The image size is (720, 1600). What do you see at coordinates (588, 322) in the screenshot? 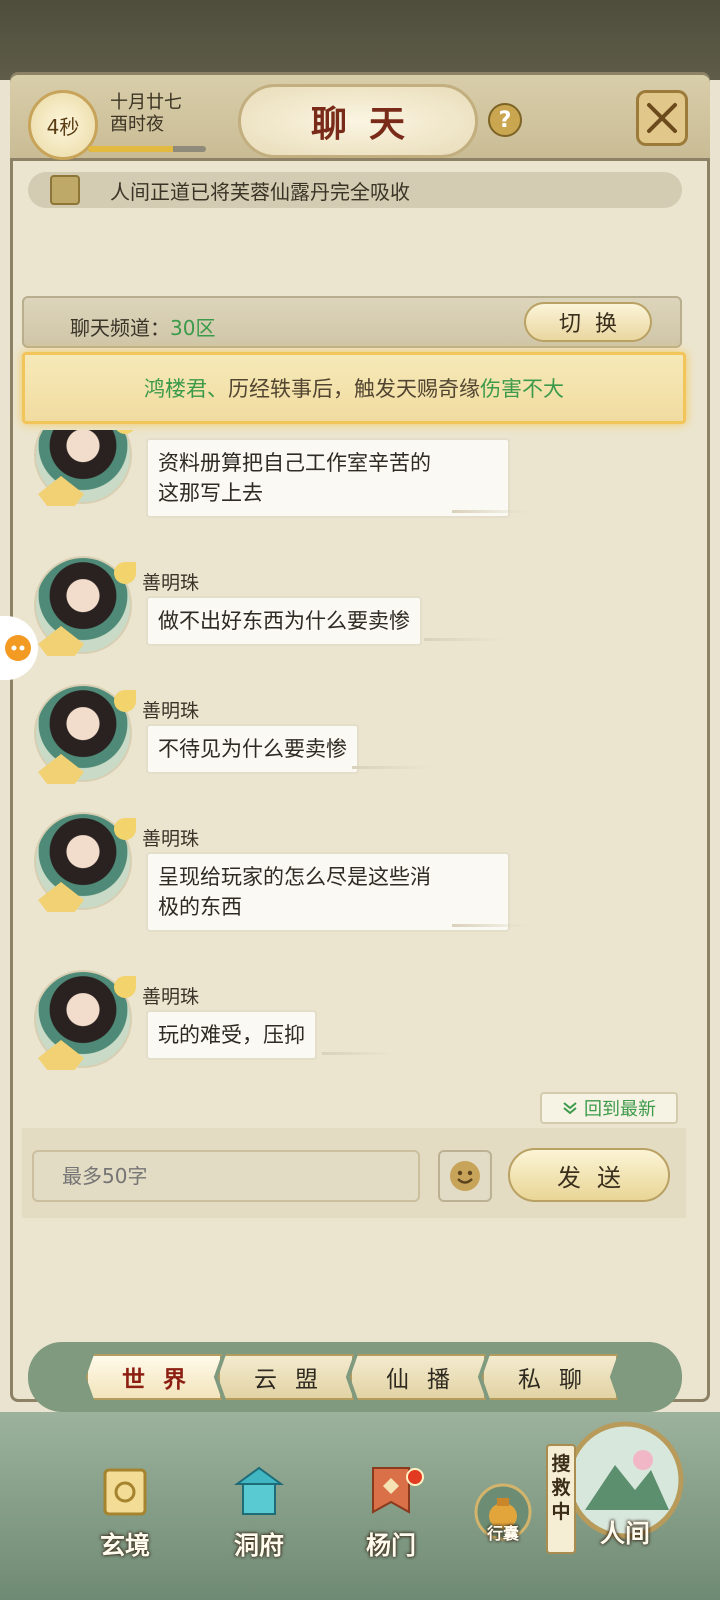
I see `switch-channel-button: 切换` at bounding box center [588, 322].